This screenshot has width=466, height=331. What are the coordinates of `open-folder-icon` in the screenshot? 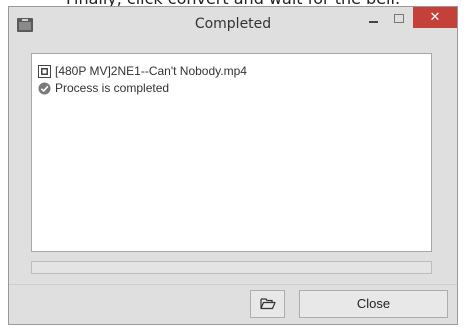 It's located at (267, 304).